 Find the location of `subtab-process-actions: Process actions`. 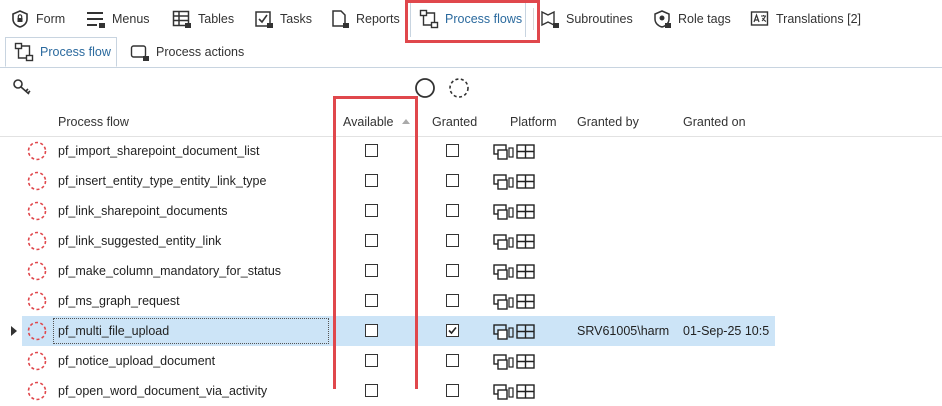

subtab-process-actions: Process actions is located at coordinates (187, 52).